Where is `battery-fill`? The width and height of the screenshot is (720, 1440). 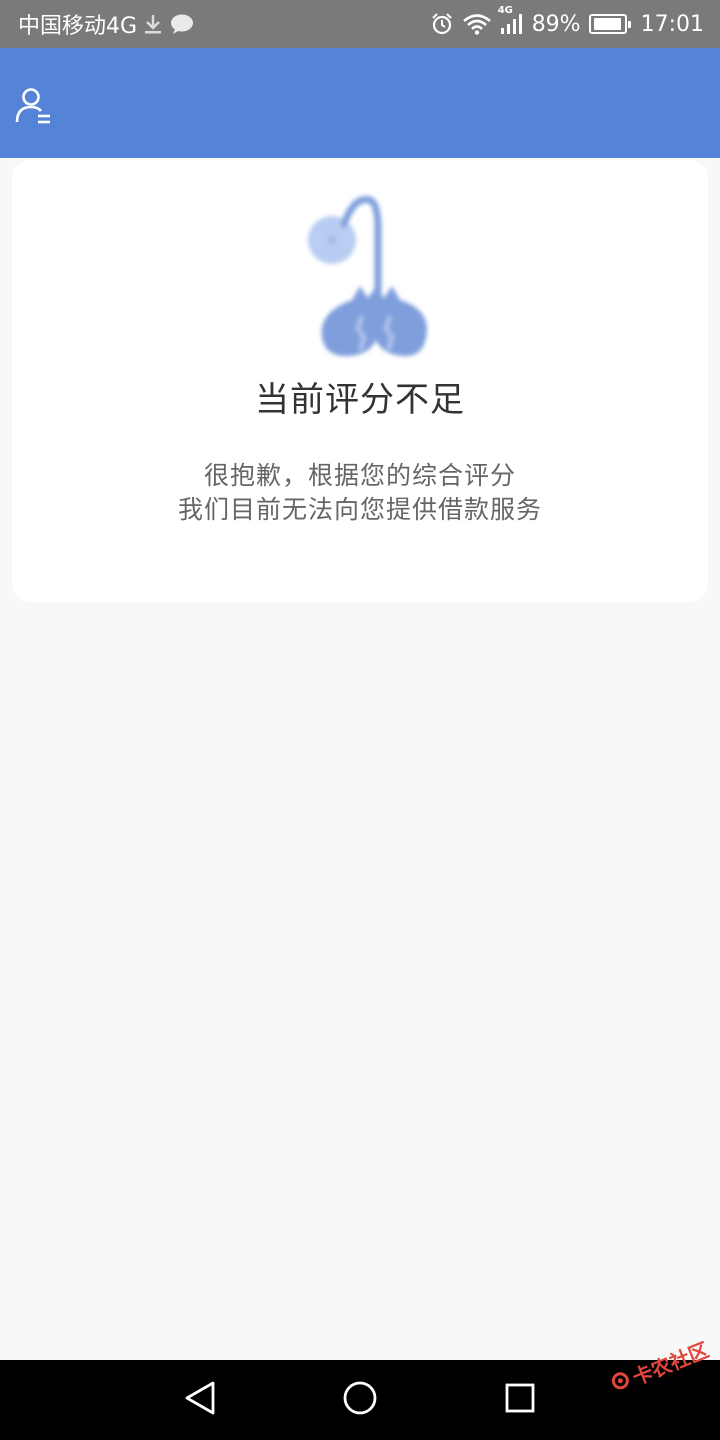
battery-fill is located at coordinates (607, 24).